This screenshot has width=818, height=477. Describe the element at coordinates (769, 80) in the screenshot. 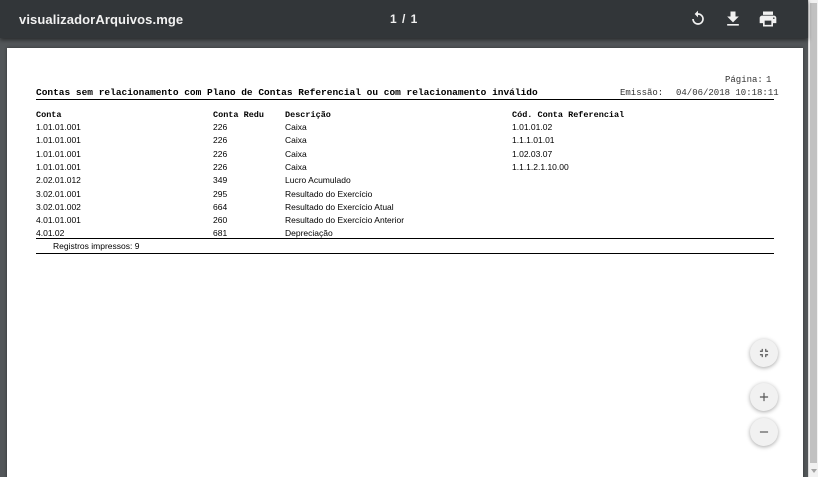

I see `page-value: 1` at that location.